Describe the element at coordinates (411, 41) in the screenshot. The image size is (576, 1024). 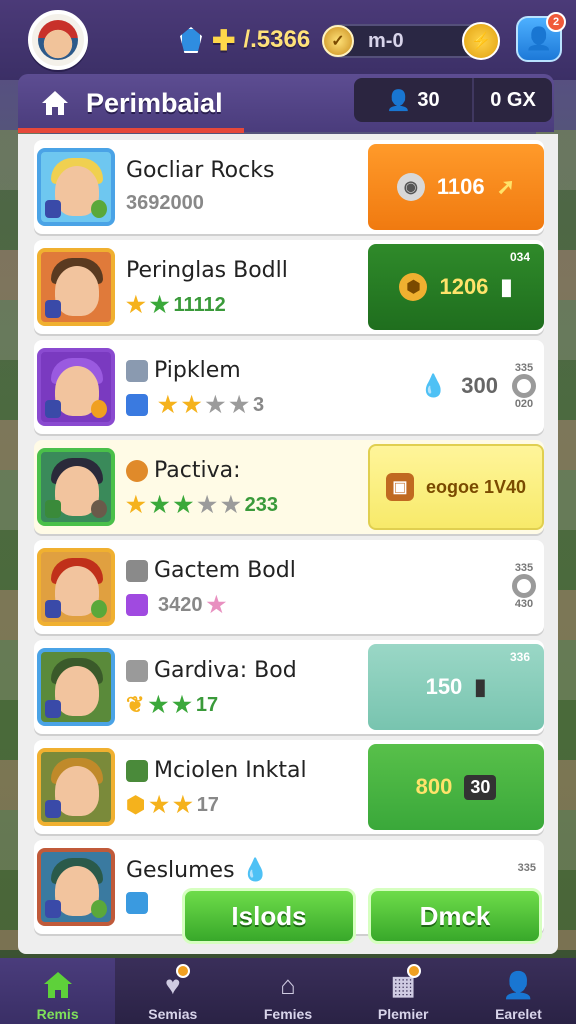
I see `coin-resource: ✓ m-0 ⚡` at that location.